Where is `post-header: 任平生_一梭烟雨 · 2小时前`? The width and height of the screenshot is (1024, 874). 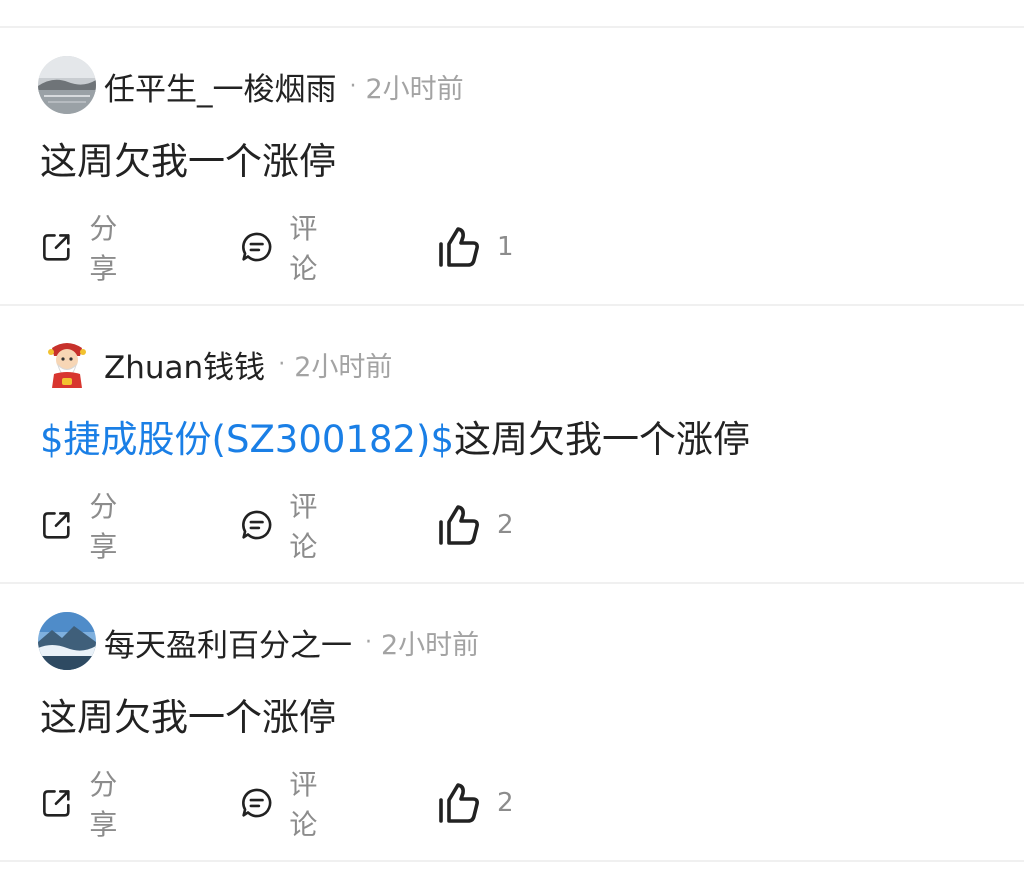
post-header: 任平生_一梭烟雨 · 2小时前 is located at coordinates (284, 86).